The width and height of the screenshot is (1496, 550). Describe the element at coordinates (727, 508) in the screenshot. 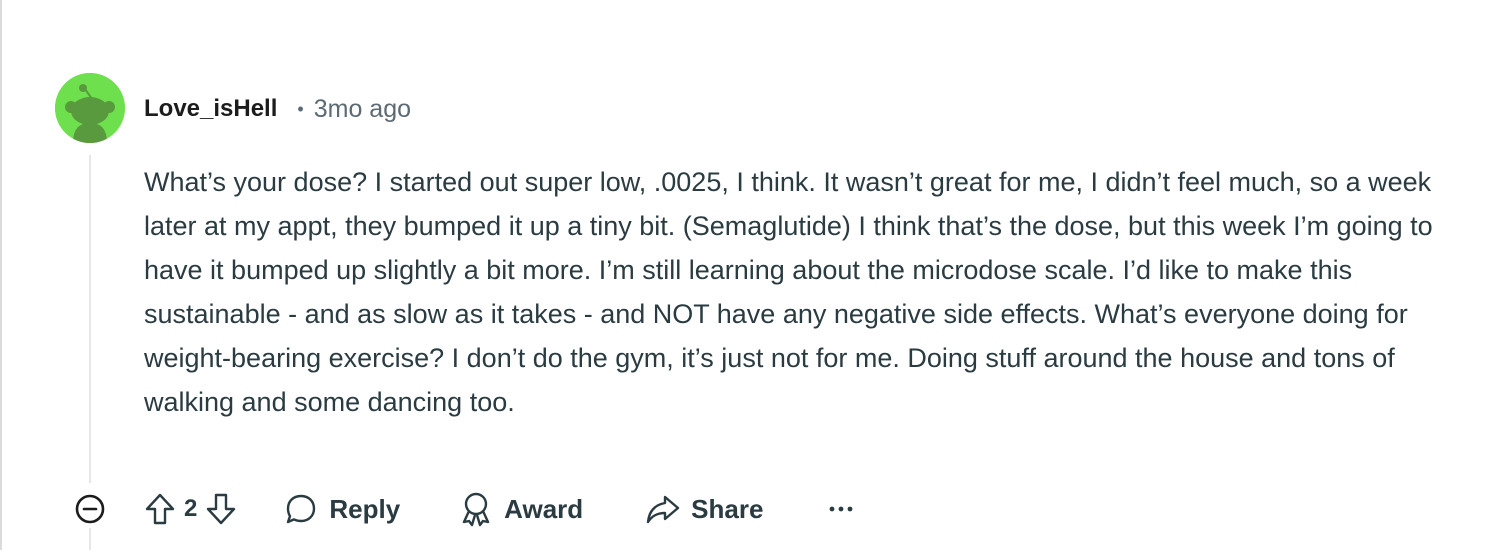

I see `share-label: Share` at that location.